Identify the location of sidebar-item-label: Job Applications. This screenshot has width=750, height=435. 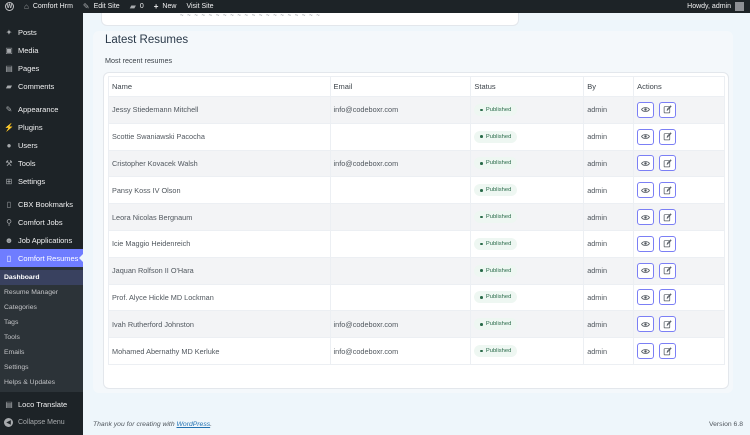
(45, 240).